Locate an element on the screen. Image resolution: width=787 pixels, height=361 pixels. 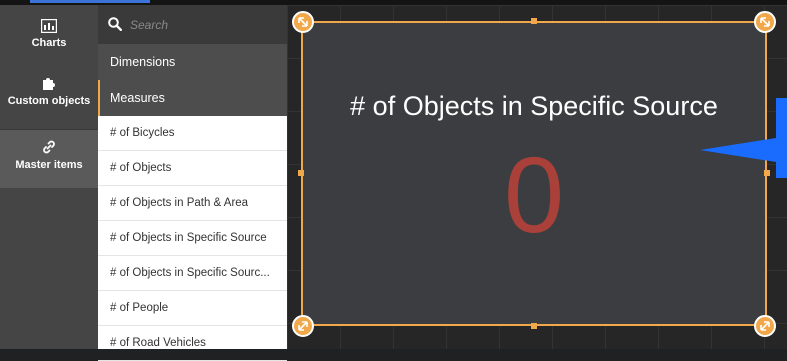
resize-corner-top-right is located at coordinates (765, 22).